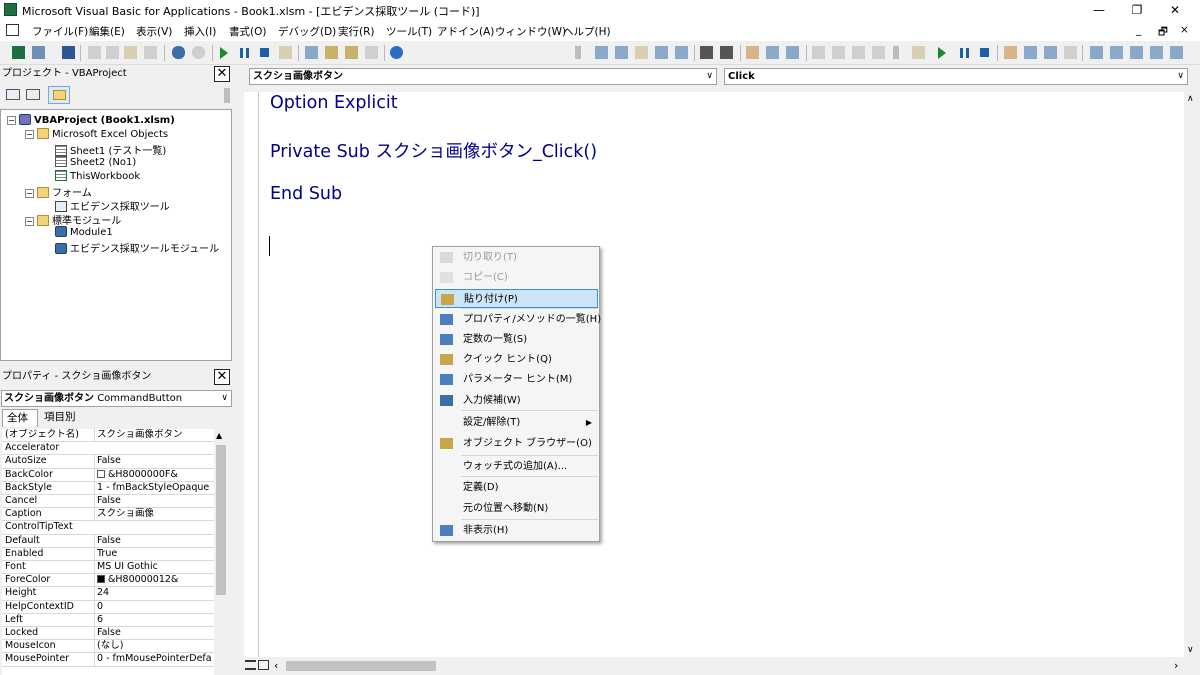  What do you see at coordinates (285, 52) in the screenshot?
I see `design-mode-icon` at bounding box center [285, 52].